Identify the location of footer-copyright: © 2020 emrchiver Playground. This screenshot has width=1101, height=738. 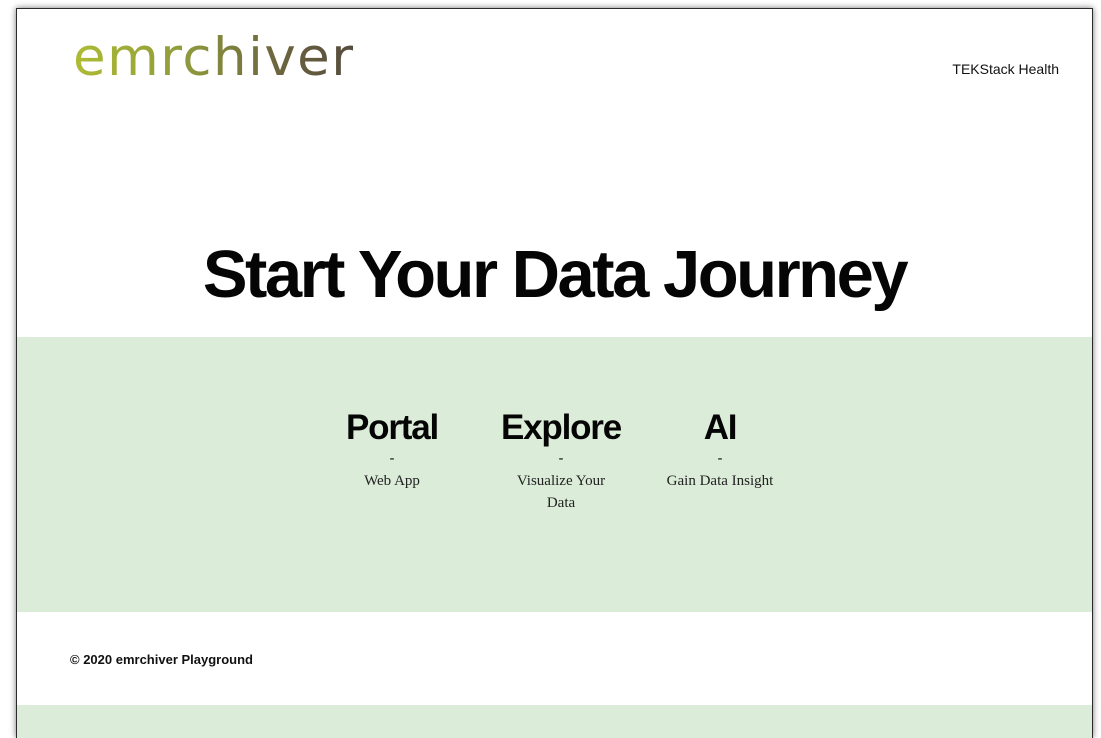
(161, 659).